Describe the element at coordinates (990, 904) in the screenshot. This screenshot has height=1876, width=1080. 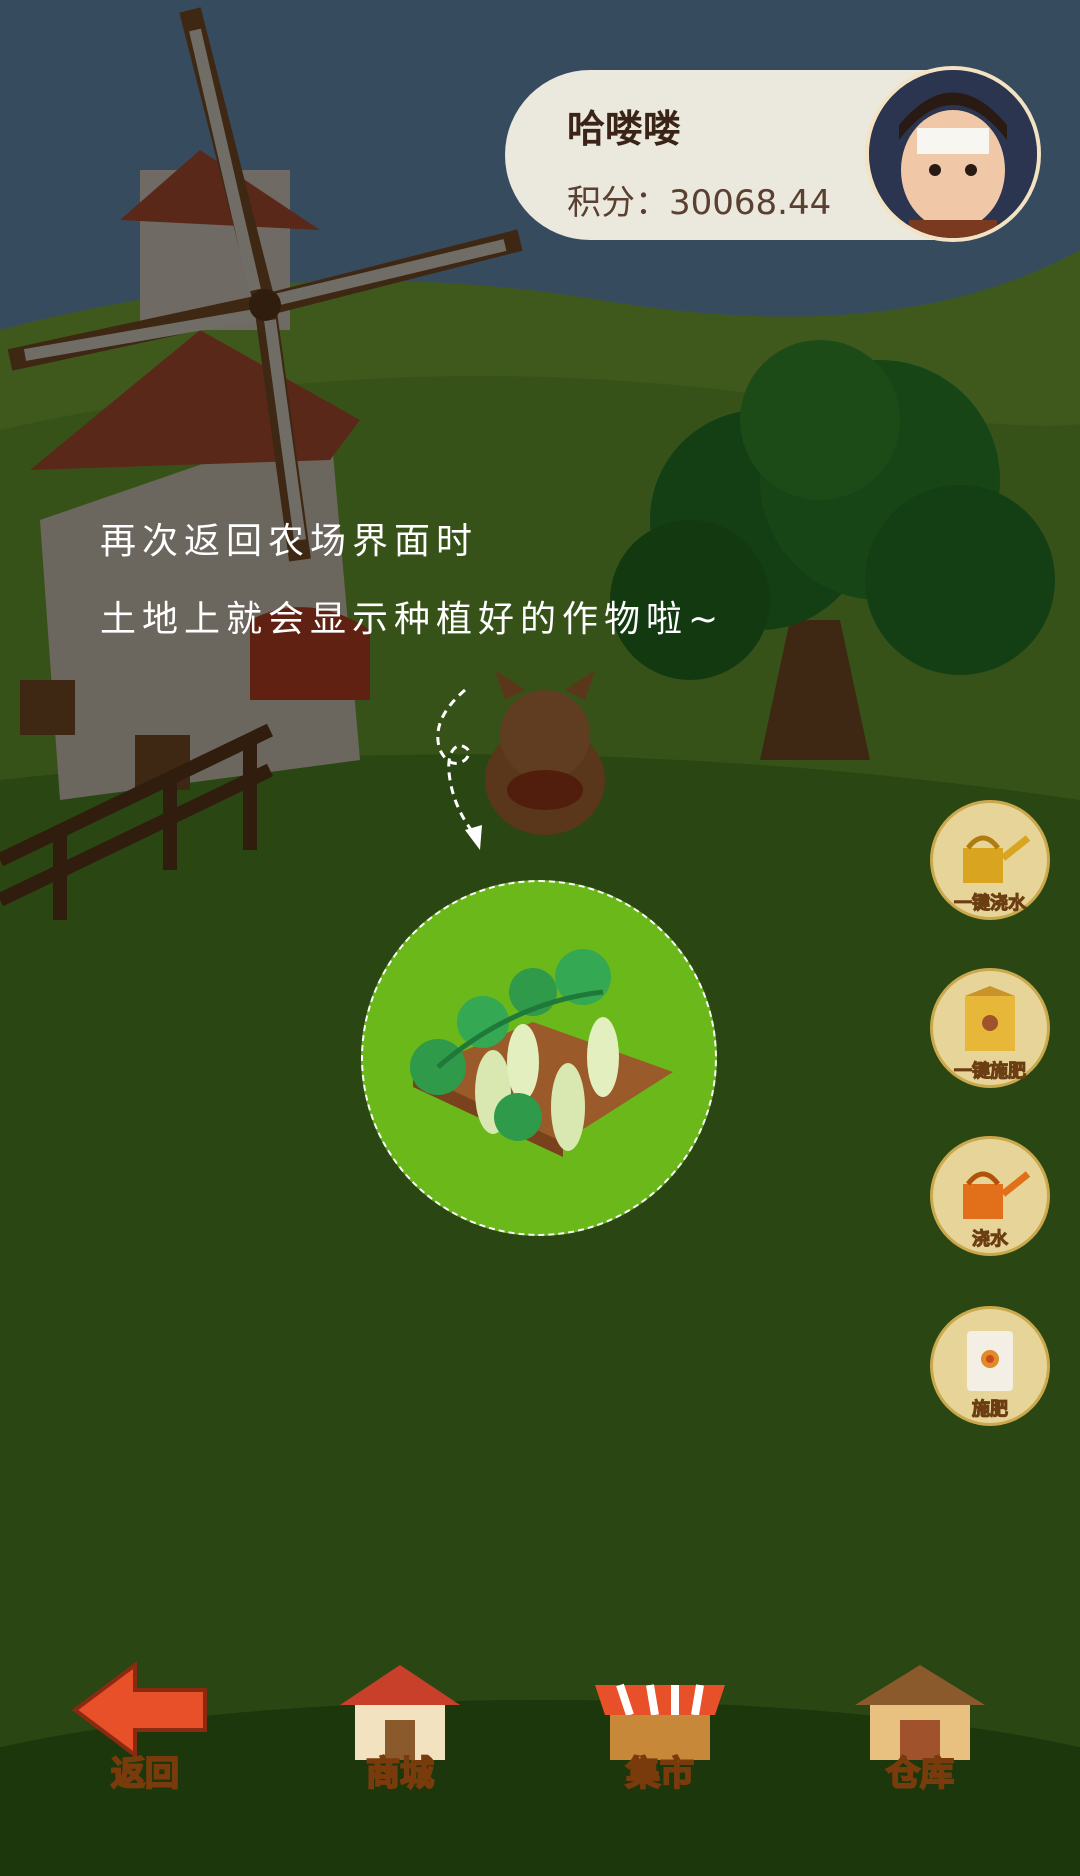
I see `water-all-label: 一键浇水` at that location.